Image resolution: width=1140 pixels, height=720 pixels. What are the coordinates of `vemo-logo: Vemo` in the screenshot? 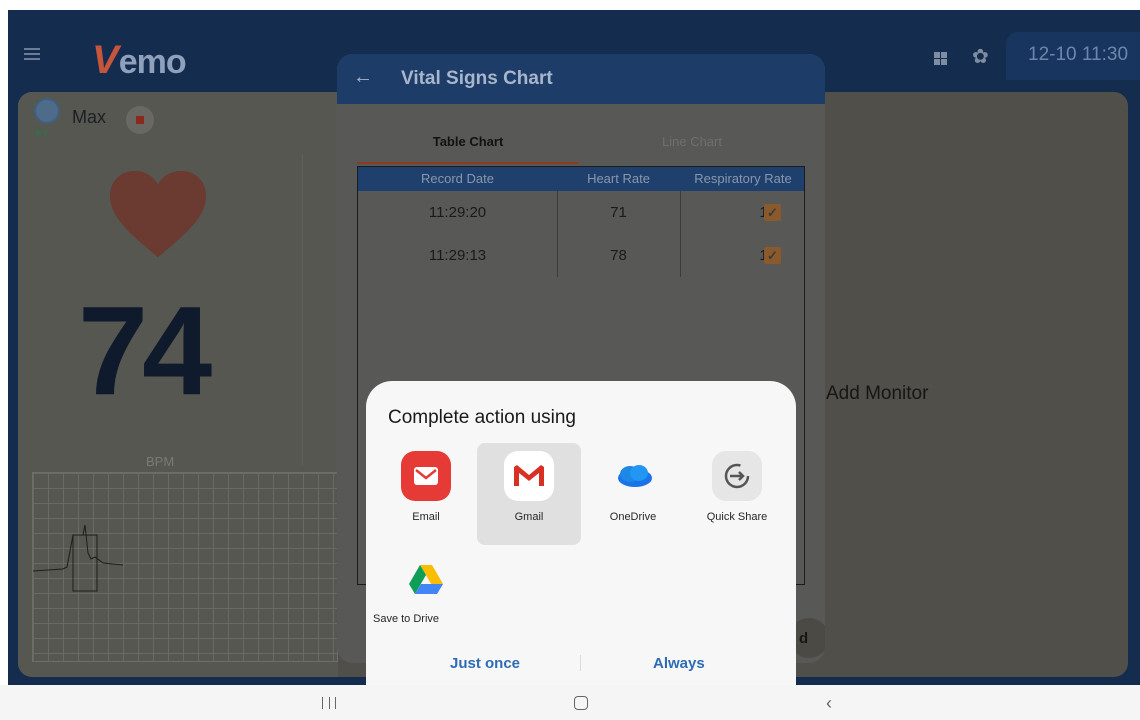 It's located at (139, 60).